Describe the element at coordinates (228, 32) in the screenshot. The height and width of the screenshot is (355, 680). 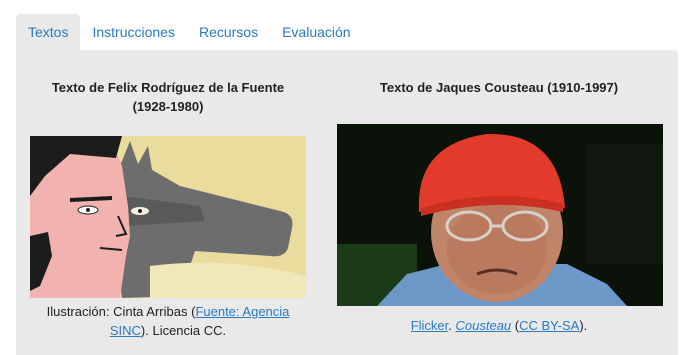
I see `tab-recursos: Recursos` at that location.